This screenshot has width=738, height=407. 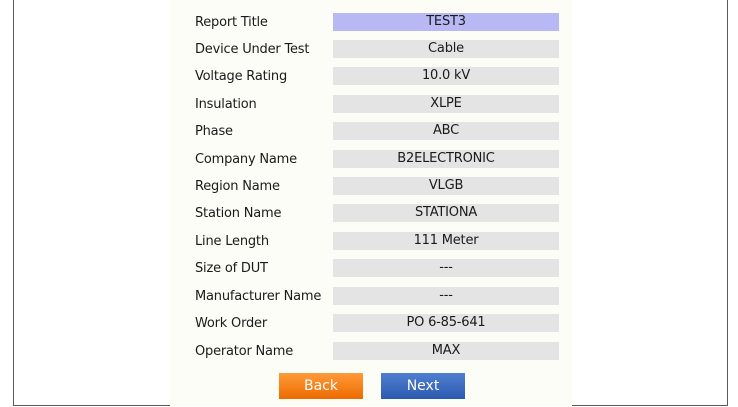 I want to click on work-order-label: Work Order, so click(x=231, y=323).